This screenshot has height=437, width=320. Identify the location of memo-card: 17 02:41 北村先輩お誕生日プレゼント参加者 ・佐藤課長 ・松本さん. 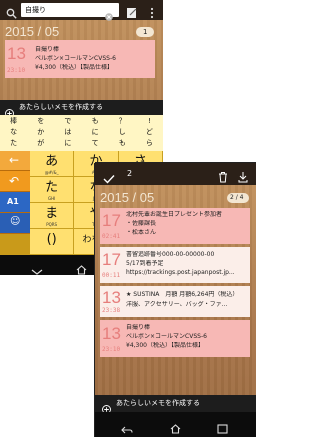
(175, 226).